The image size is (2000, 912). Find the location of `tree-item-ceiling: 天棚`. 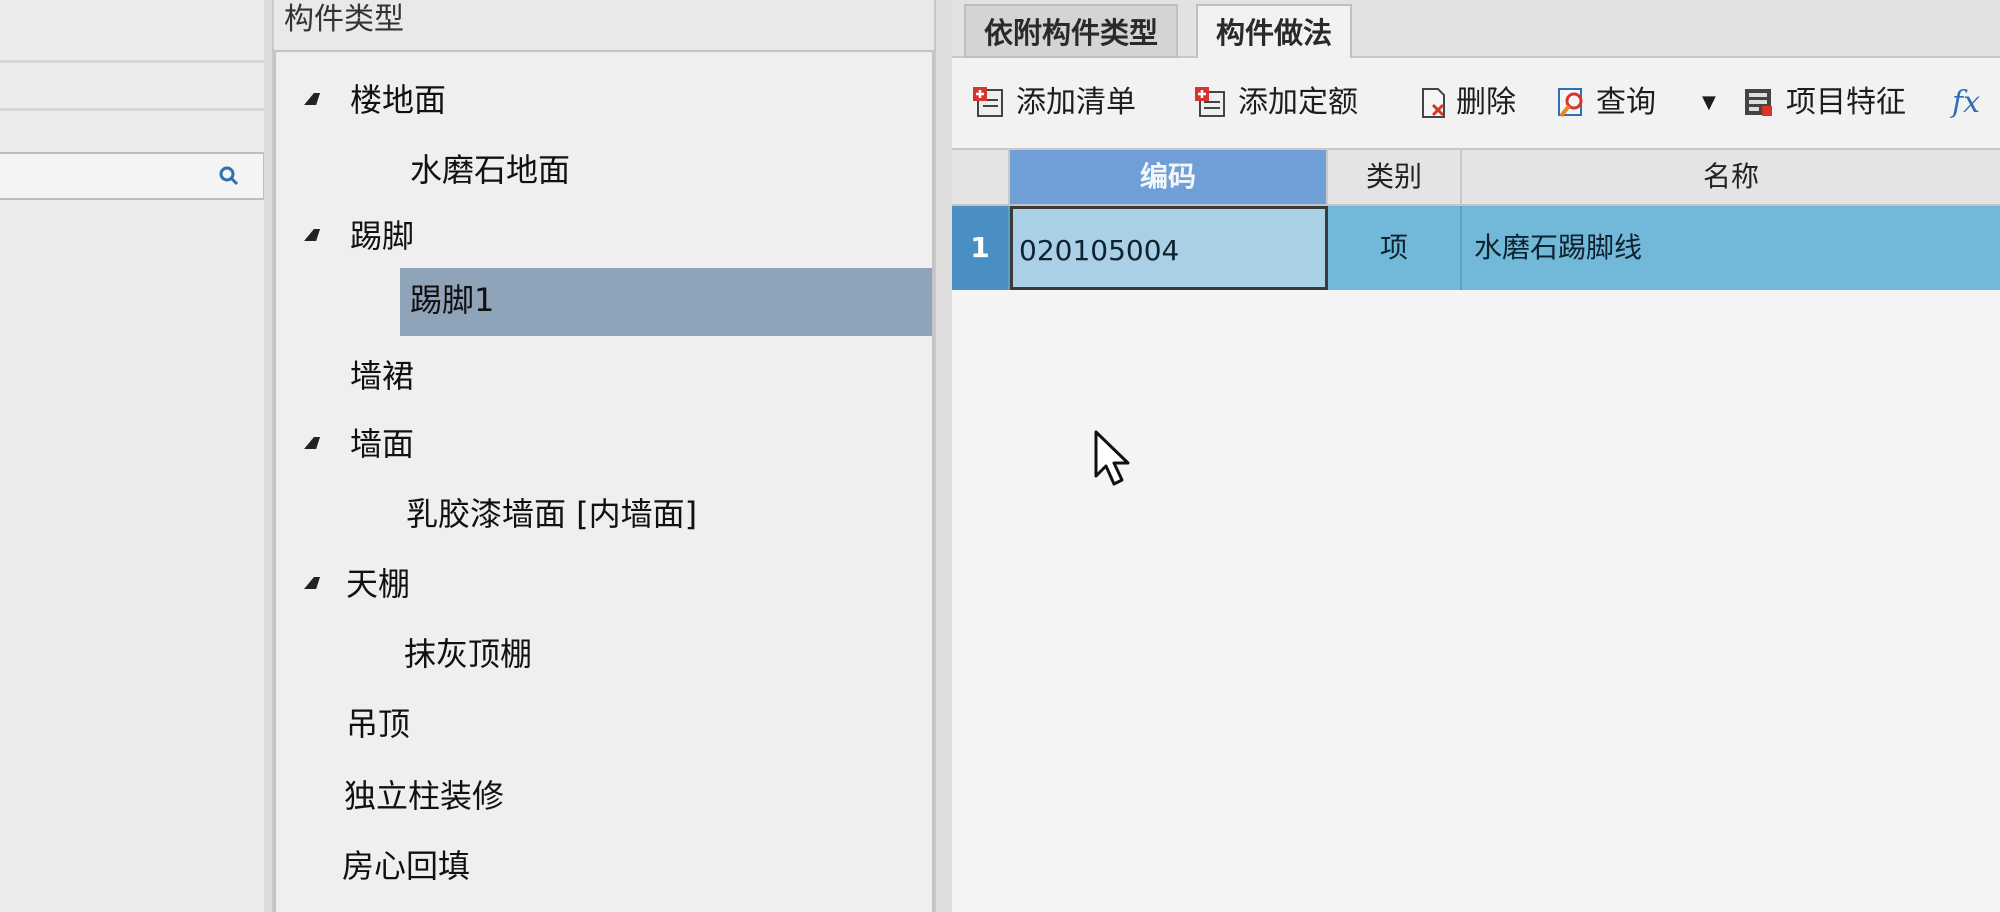

tree-item-ceiling: 天棚 is located at coordinates (604, 584).